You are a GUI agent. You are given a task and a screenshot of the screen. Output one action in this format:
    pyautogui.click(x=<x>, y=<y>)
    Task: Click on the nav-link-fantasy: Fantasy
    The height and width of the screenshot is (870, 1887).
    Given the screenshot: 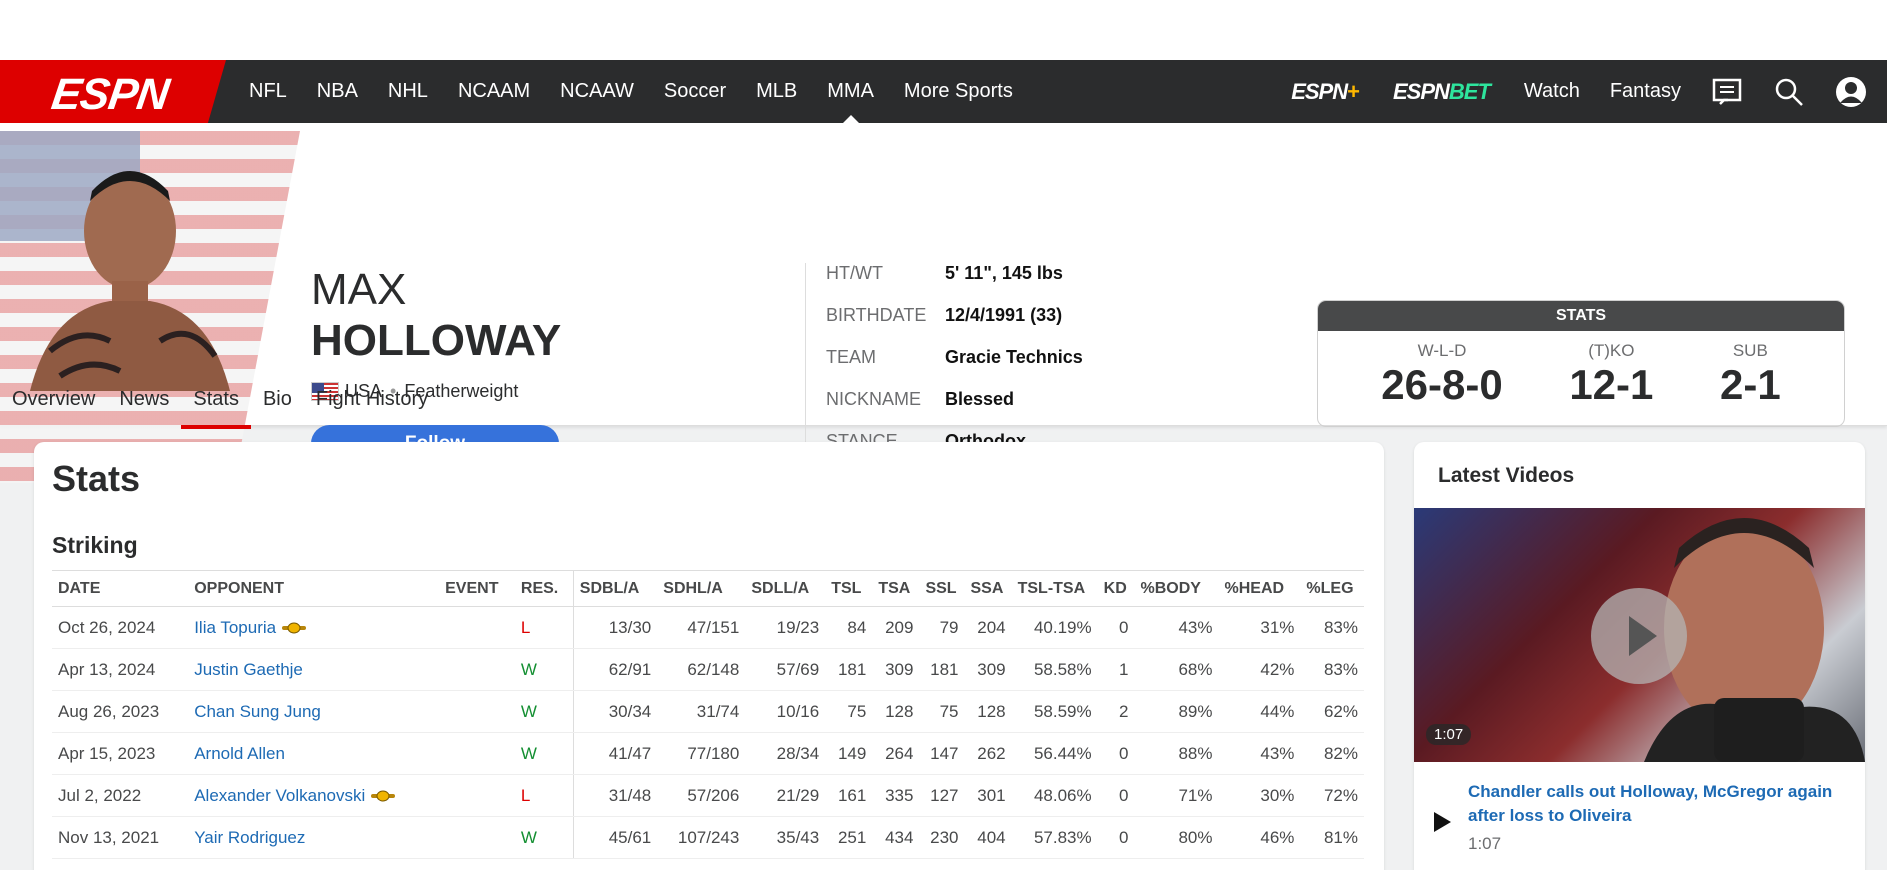 What is the action you would take?
    pyautogui.click(x=1645, y=91)
    